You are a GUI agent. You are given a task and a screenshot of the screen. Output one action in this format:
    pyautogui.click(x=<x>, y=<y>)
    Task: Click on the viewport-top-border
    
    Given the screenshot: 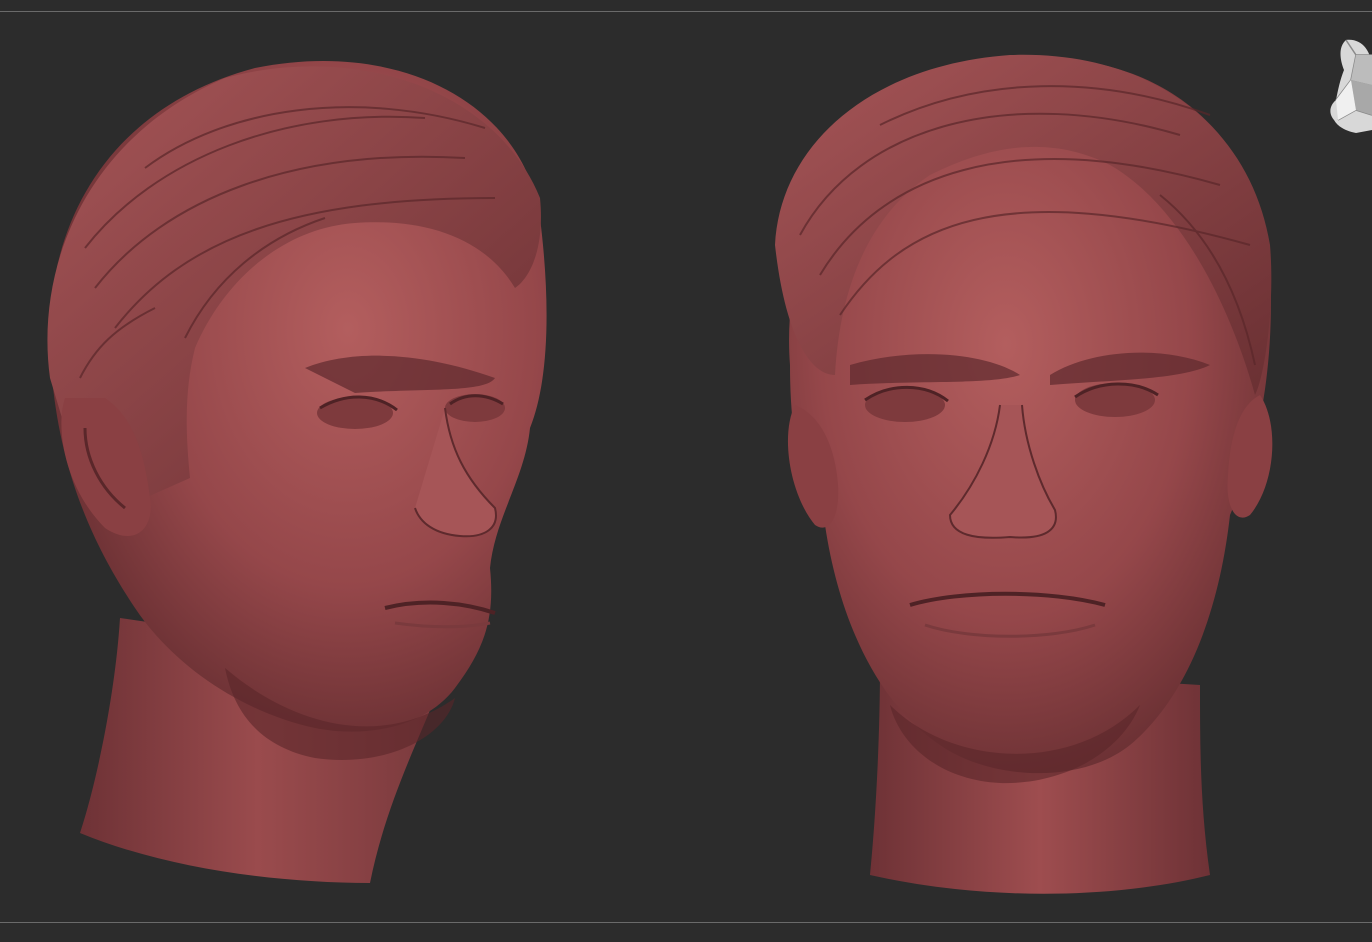 What is the action you would take?
    pyautogui.click(x=686, y=11)
    